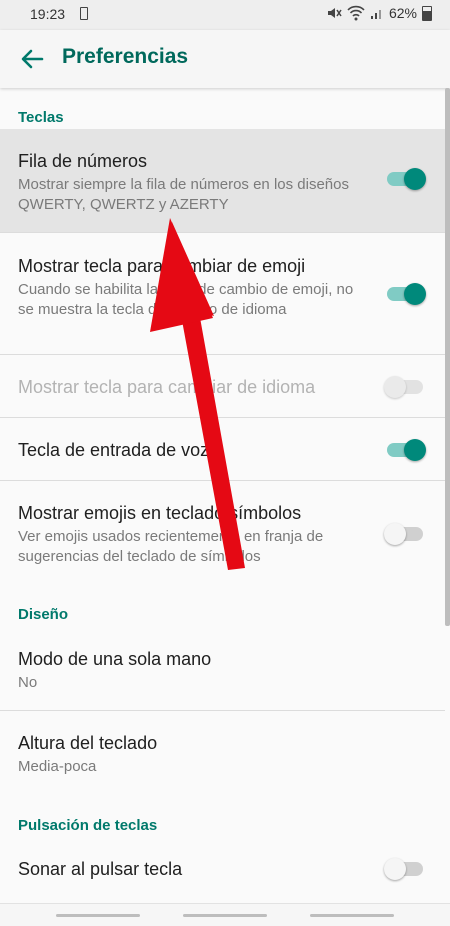 Image resolution: width=450 pixels, height=926 pixels. I want to click on status-icons: 62%, so click(379, 13).